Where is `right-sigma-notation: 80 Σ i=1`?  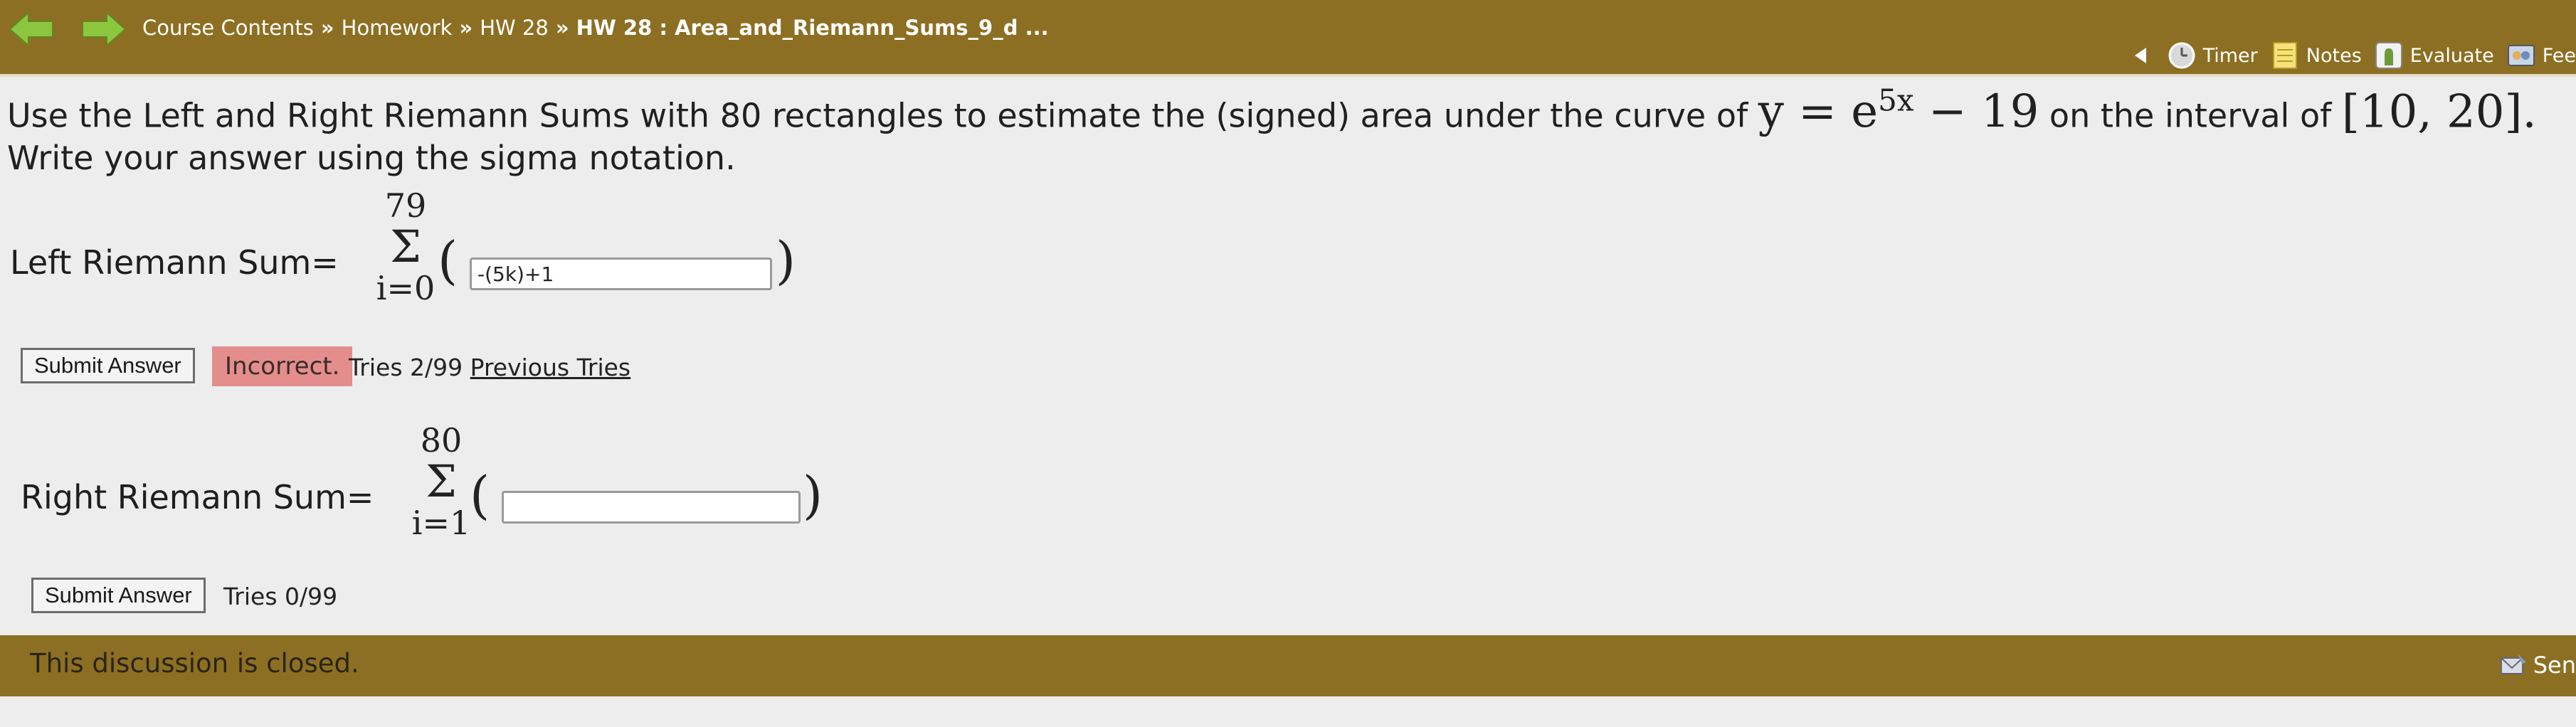
right-sigma-notation: 80 Σ i=1 is located at coordinates (441, 481).